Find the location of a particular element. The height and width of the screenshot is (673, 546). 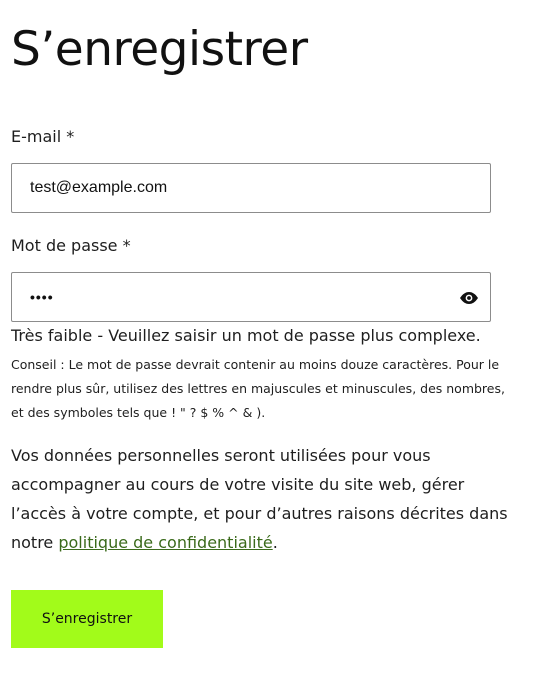

password-input is located at coordinates (240, 297).